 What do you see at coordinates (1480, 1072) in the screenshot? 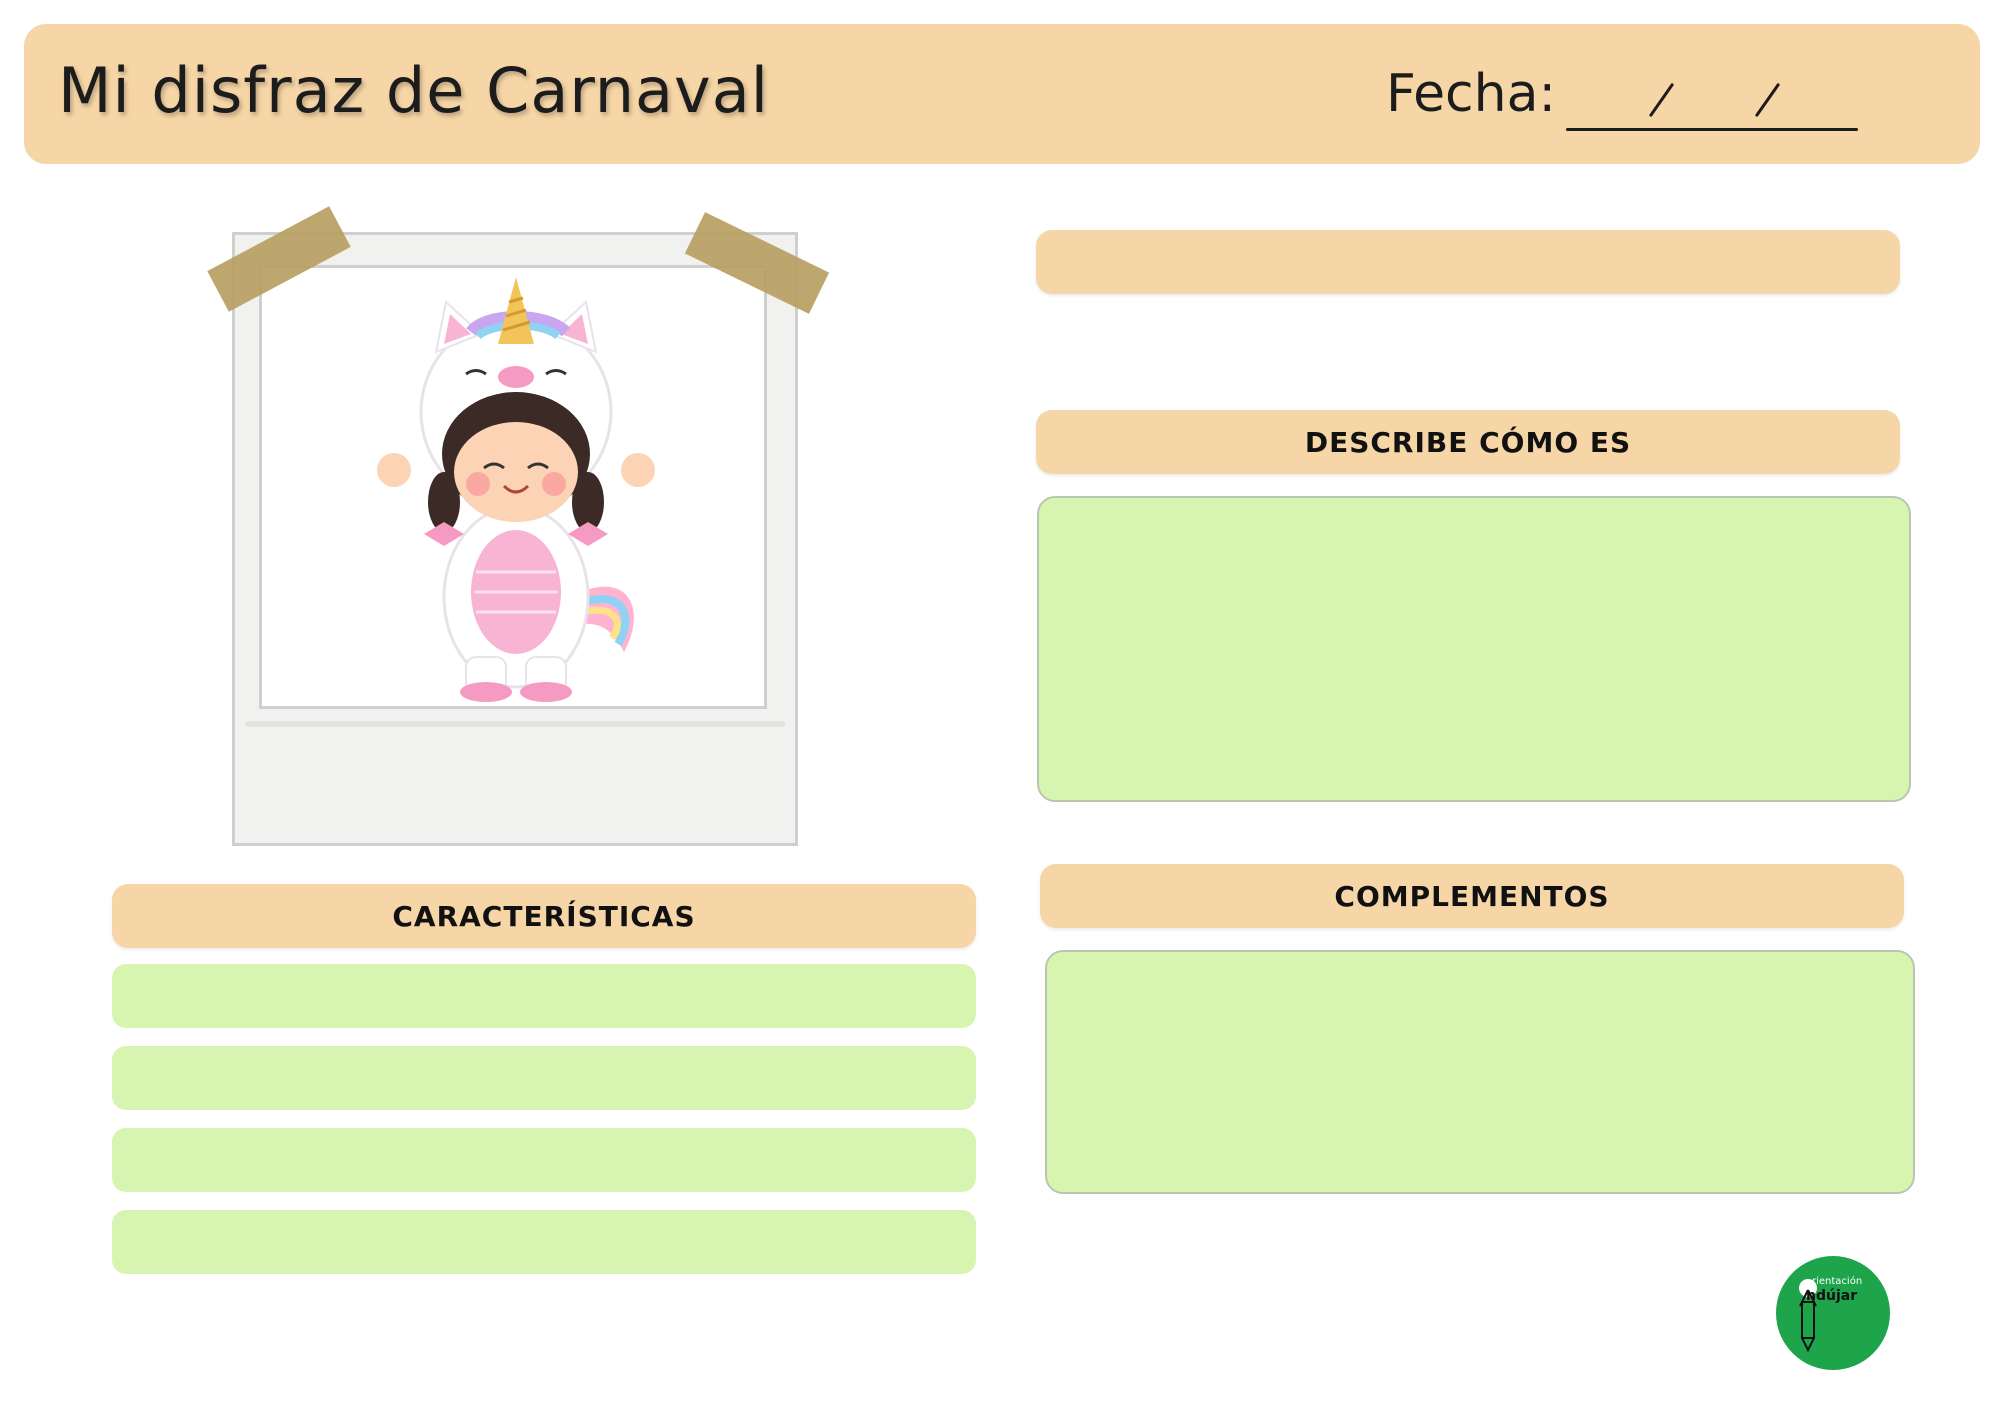
I see `complementos-textbox` at bounding box center [1480, 1072].